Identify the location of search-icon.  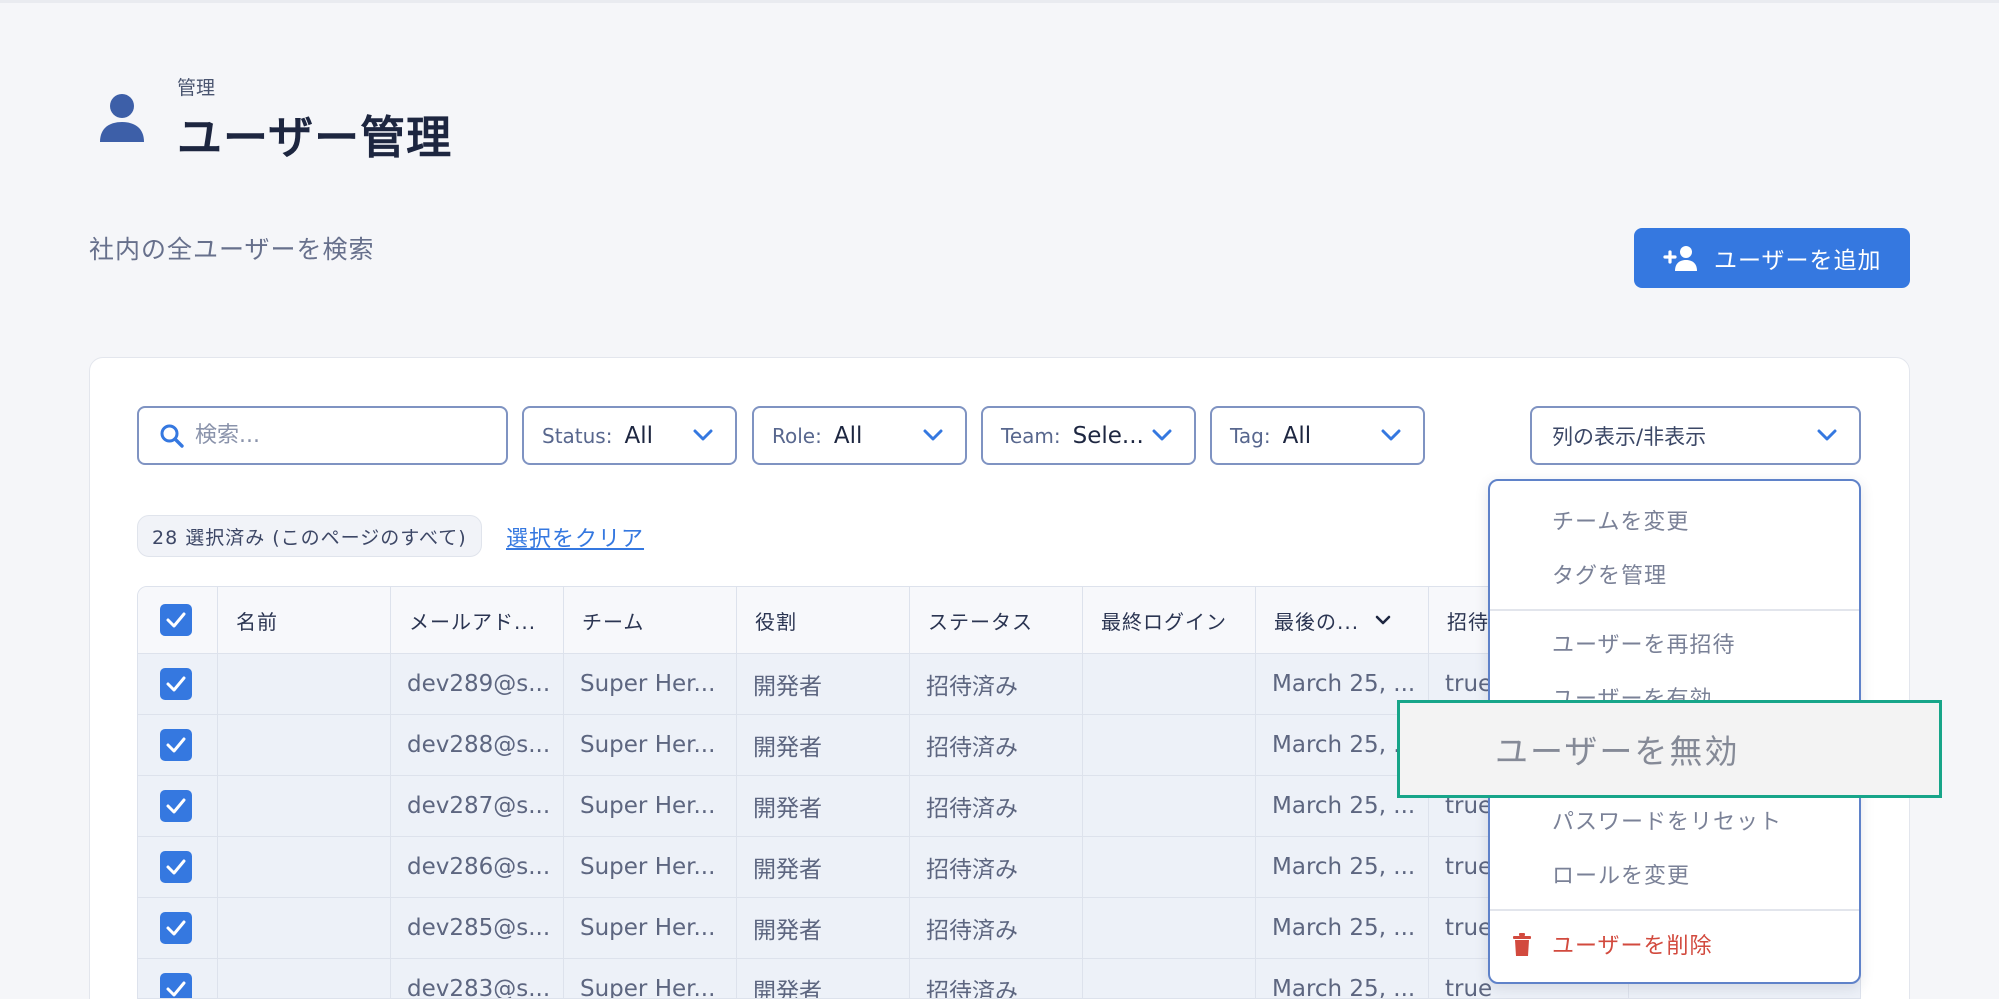
(172, 436).